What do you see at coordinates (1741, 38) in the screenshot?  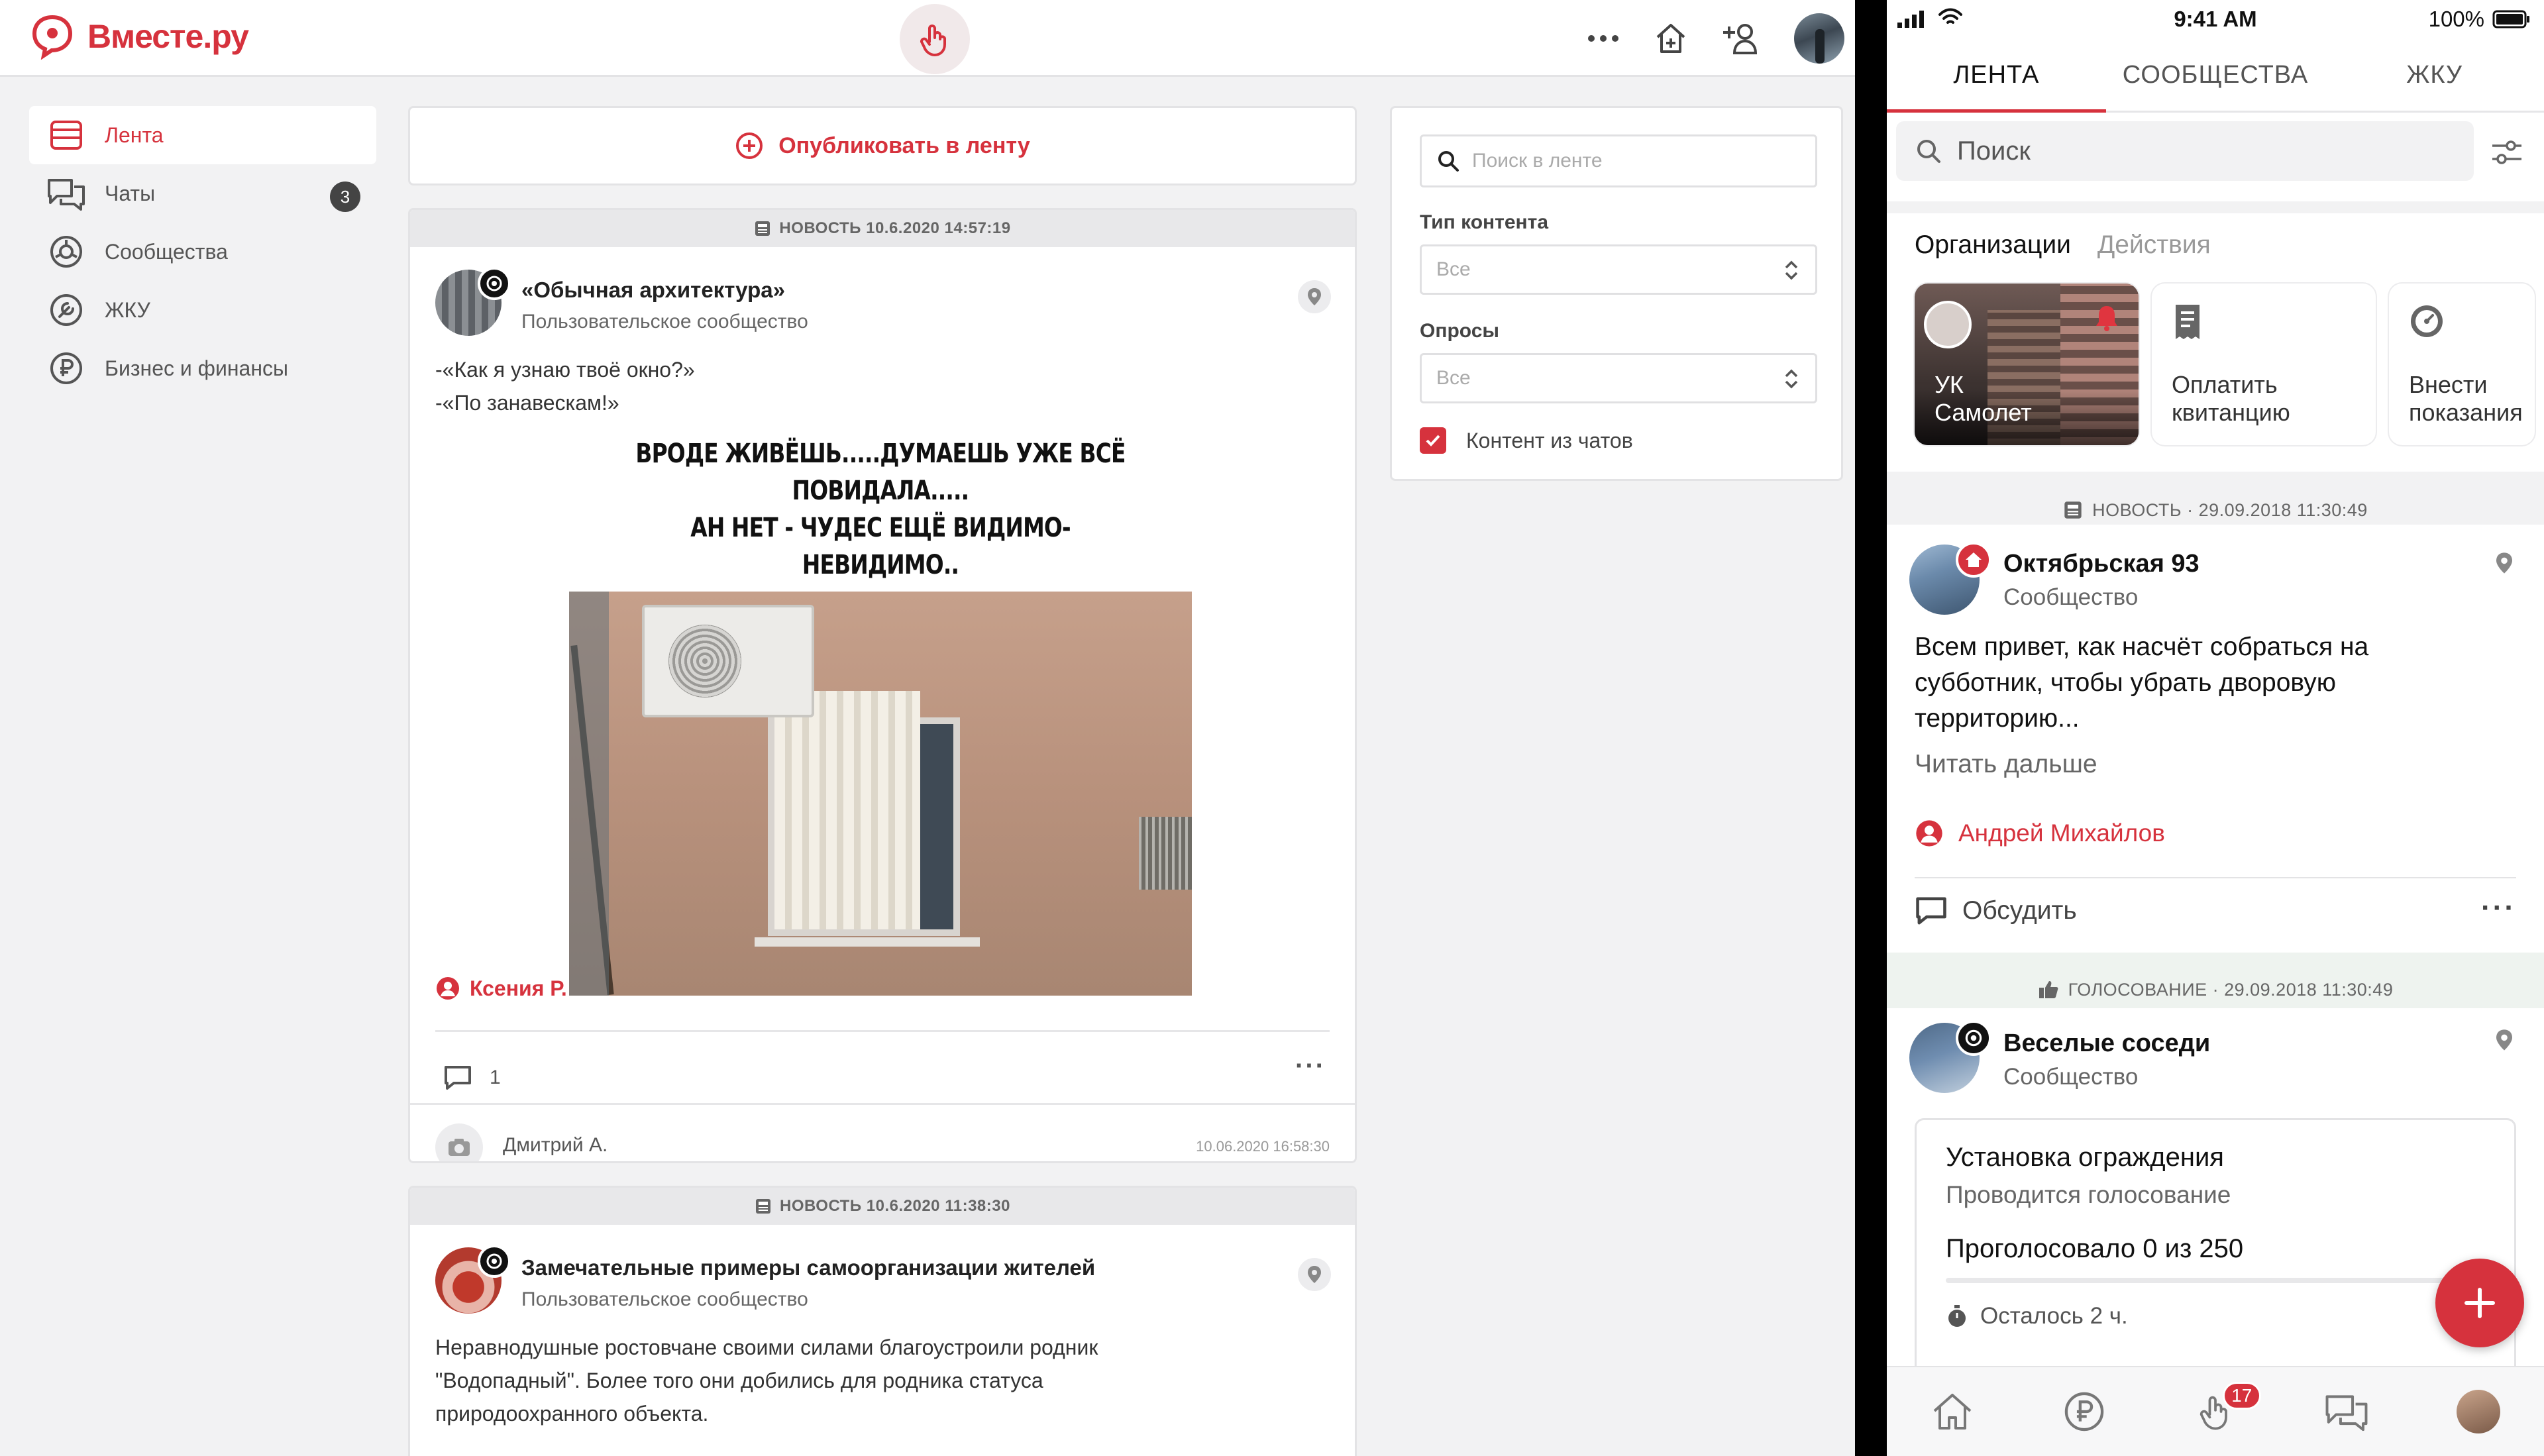 I see `add-friend-icon` at bounding box center [1741, 38].